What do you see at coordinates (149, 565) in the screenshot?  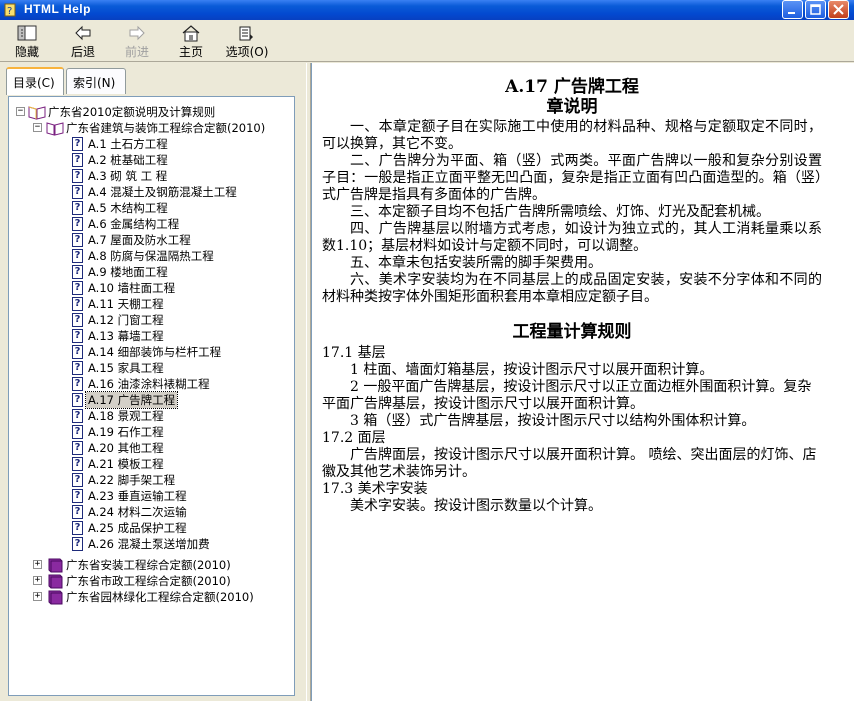 I see `tree-book: + 广东省安装工程综合定额(2010)` at bounding box center [149, 565].